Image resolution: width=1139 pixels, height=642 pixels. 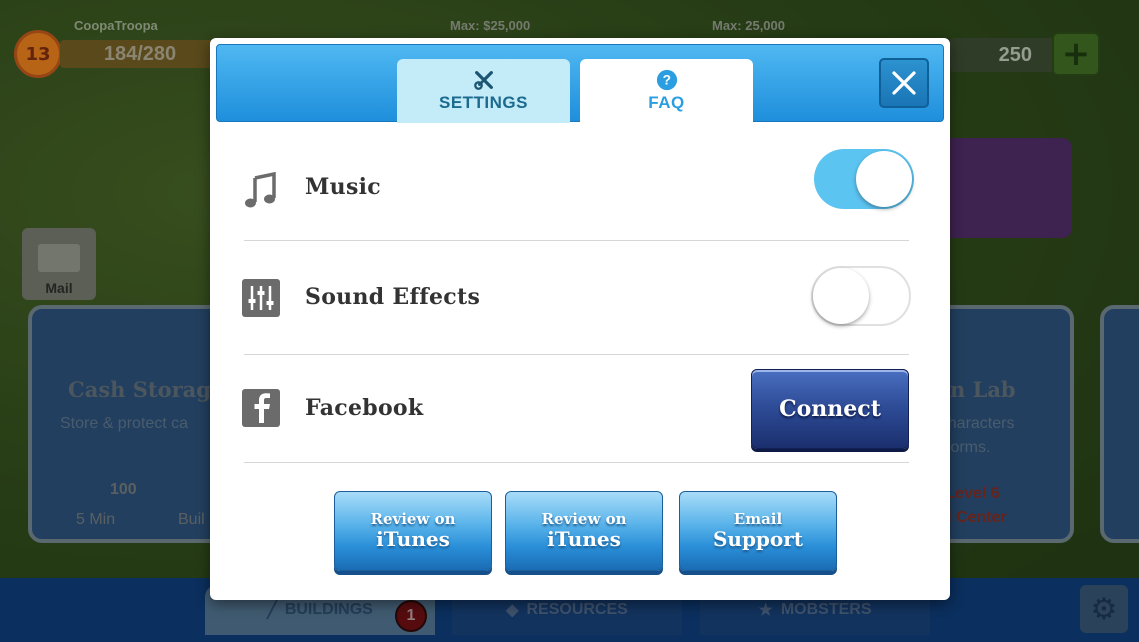 I want to click on setting-row-sound-effects: Sound Effects, so click(x=576, y=299).